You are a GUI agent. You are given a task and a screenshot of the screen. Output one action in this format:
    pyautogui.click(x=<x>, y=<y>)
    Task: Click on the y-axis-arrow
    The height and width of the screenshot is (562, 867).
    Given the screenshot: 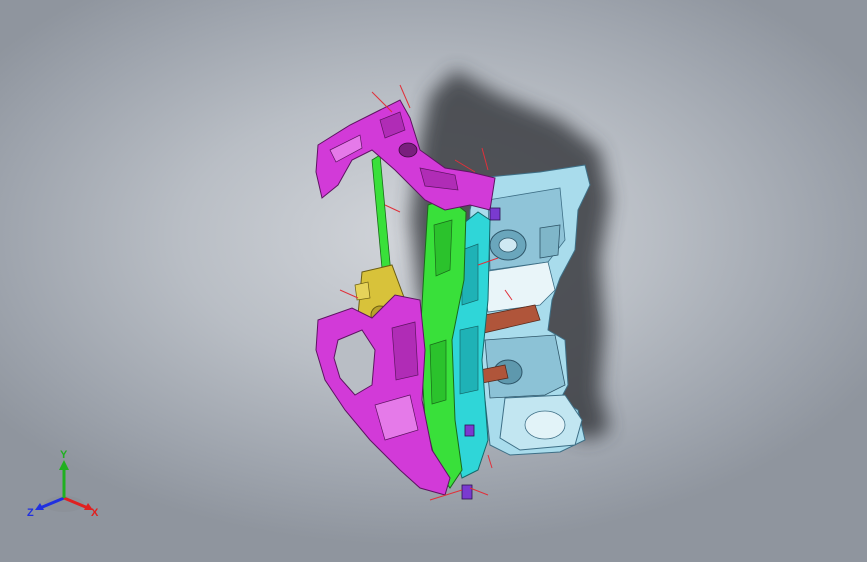 What is the action you would take?
    pyautogui.click(x=64, y=465)
    